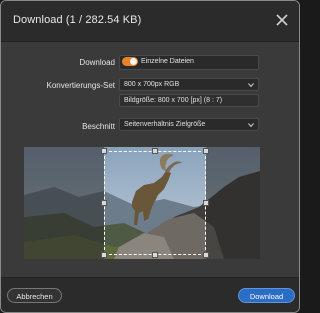  I want to click on conversion-set-label: Konvertierungs-Set, so click(80, 85).